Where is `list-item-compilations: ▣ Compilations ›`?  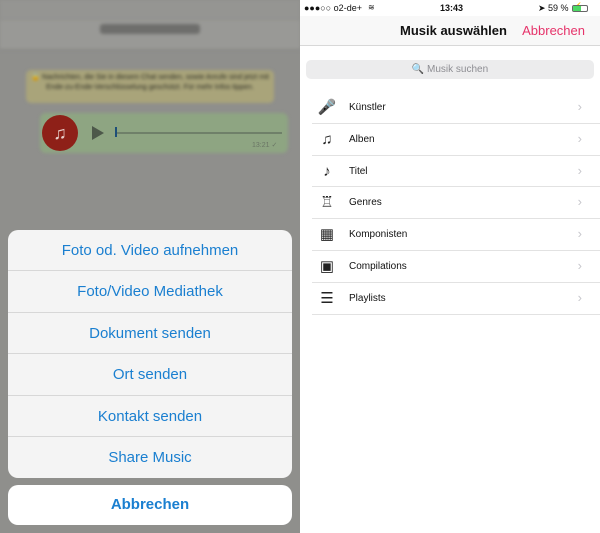
list-item-compilations: ▣ Compilations › is located at coordinates (450, 267).